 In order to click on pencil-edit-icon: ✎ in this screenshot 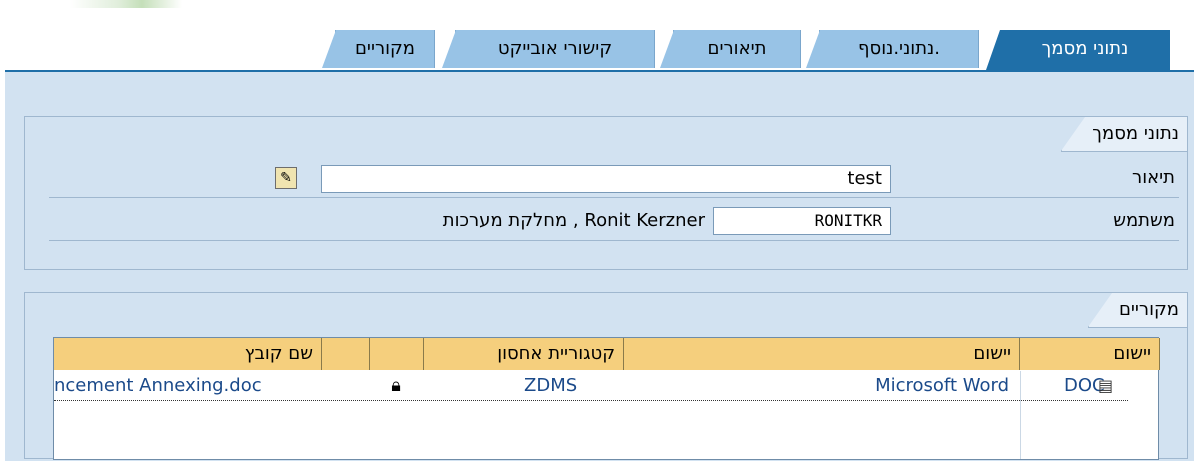, I will do `click(286, 178)`.